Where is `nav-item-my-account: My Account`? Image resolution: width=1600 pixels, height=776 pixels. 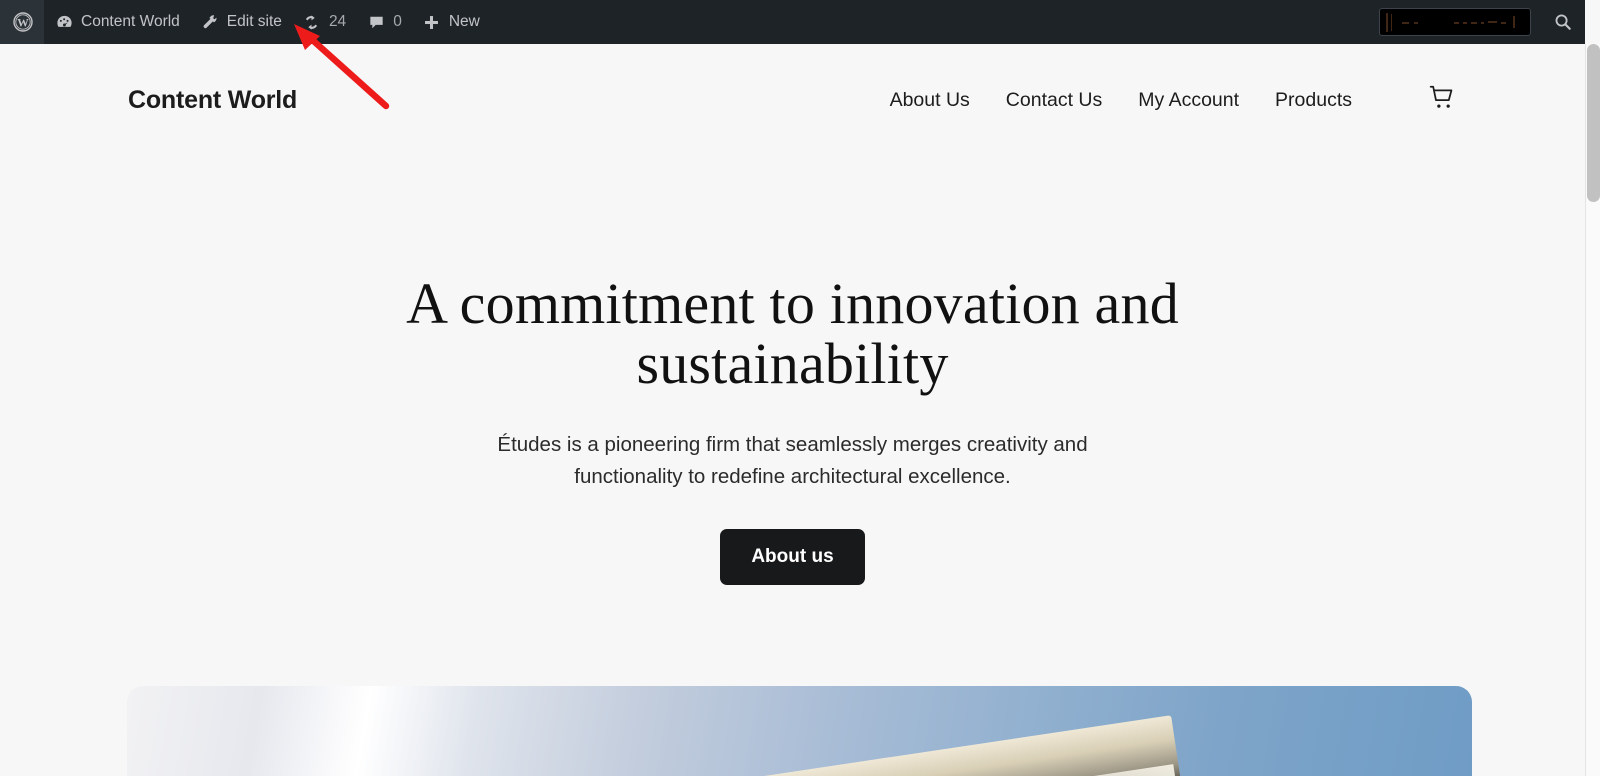
nav-item-my-account: My Account is located at coordinates (1188, 100).